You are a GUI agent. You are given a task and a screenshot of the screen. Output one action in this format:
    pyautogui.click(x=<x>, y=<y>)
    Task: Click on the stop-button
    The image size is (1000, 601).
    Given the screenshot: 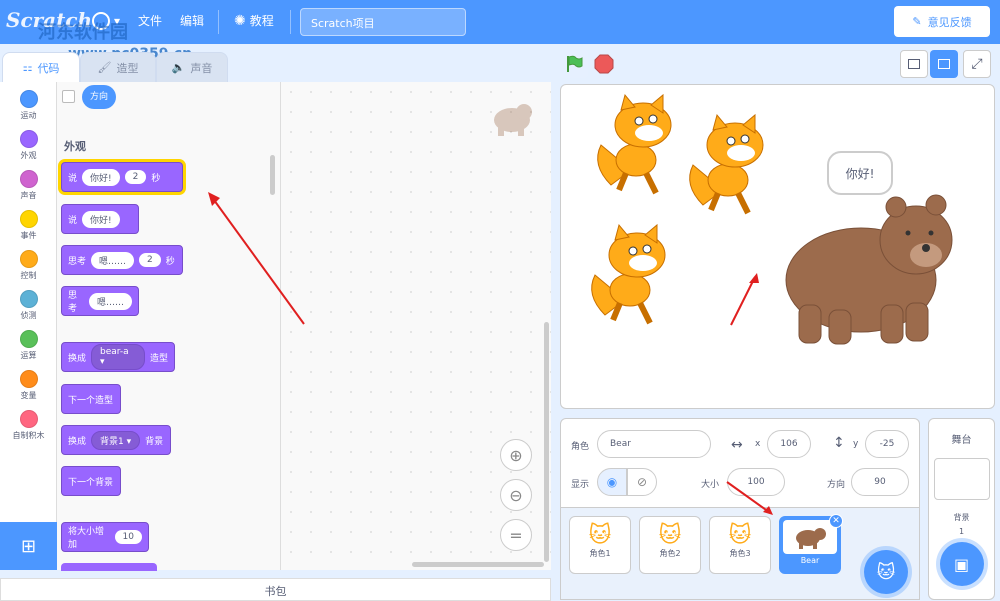 What is the action you would take?
    pyautogui.click(x=604, y=64)
    